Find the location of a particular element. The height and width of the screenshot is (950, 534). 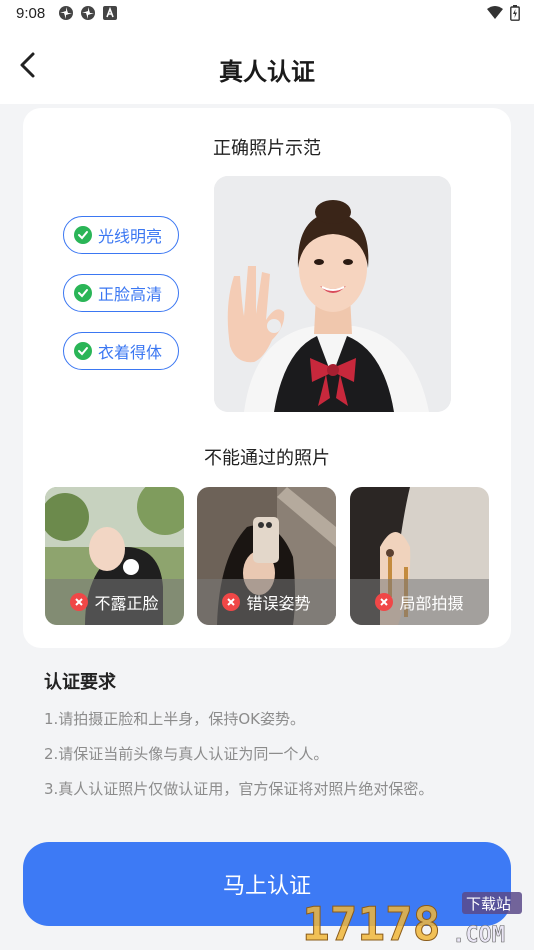

wifi-icon is located at coordinates (495, 12).